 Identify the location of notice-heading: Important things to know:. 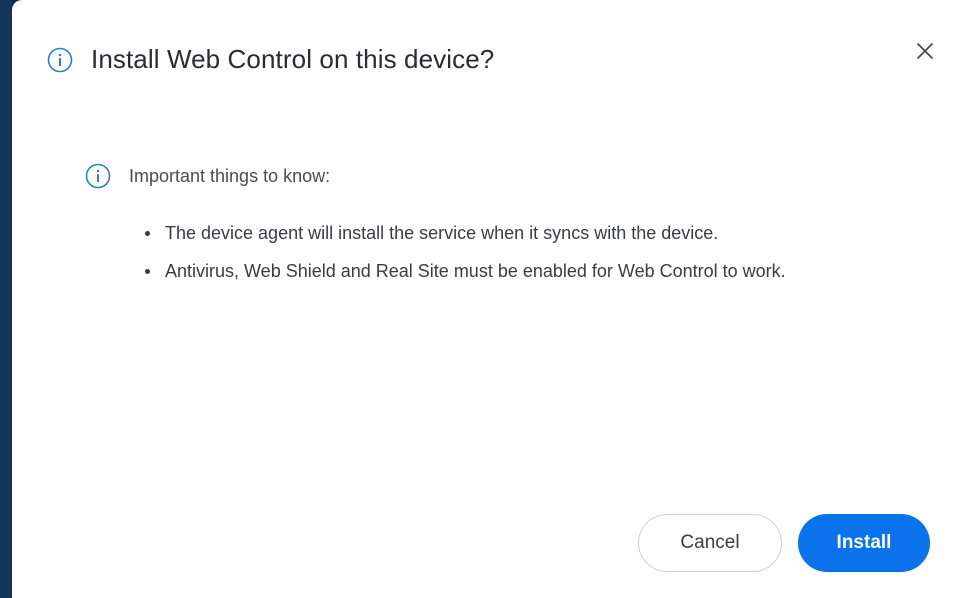
(230, 175).